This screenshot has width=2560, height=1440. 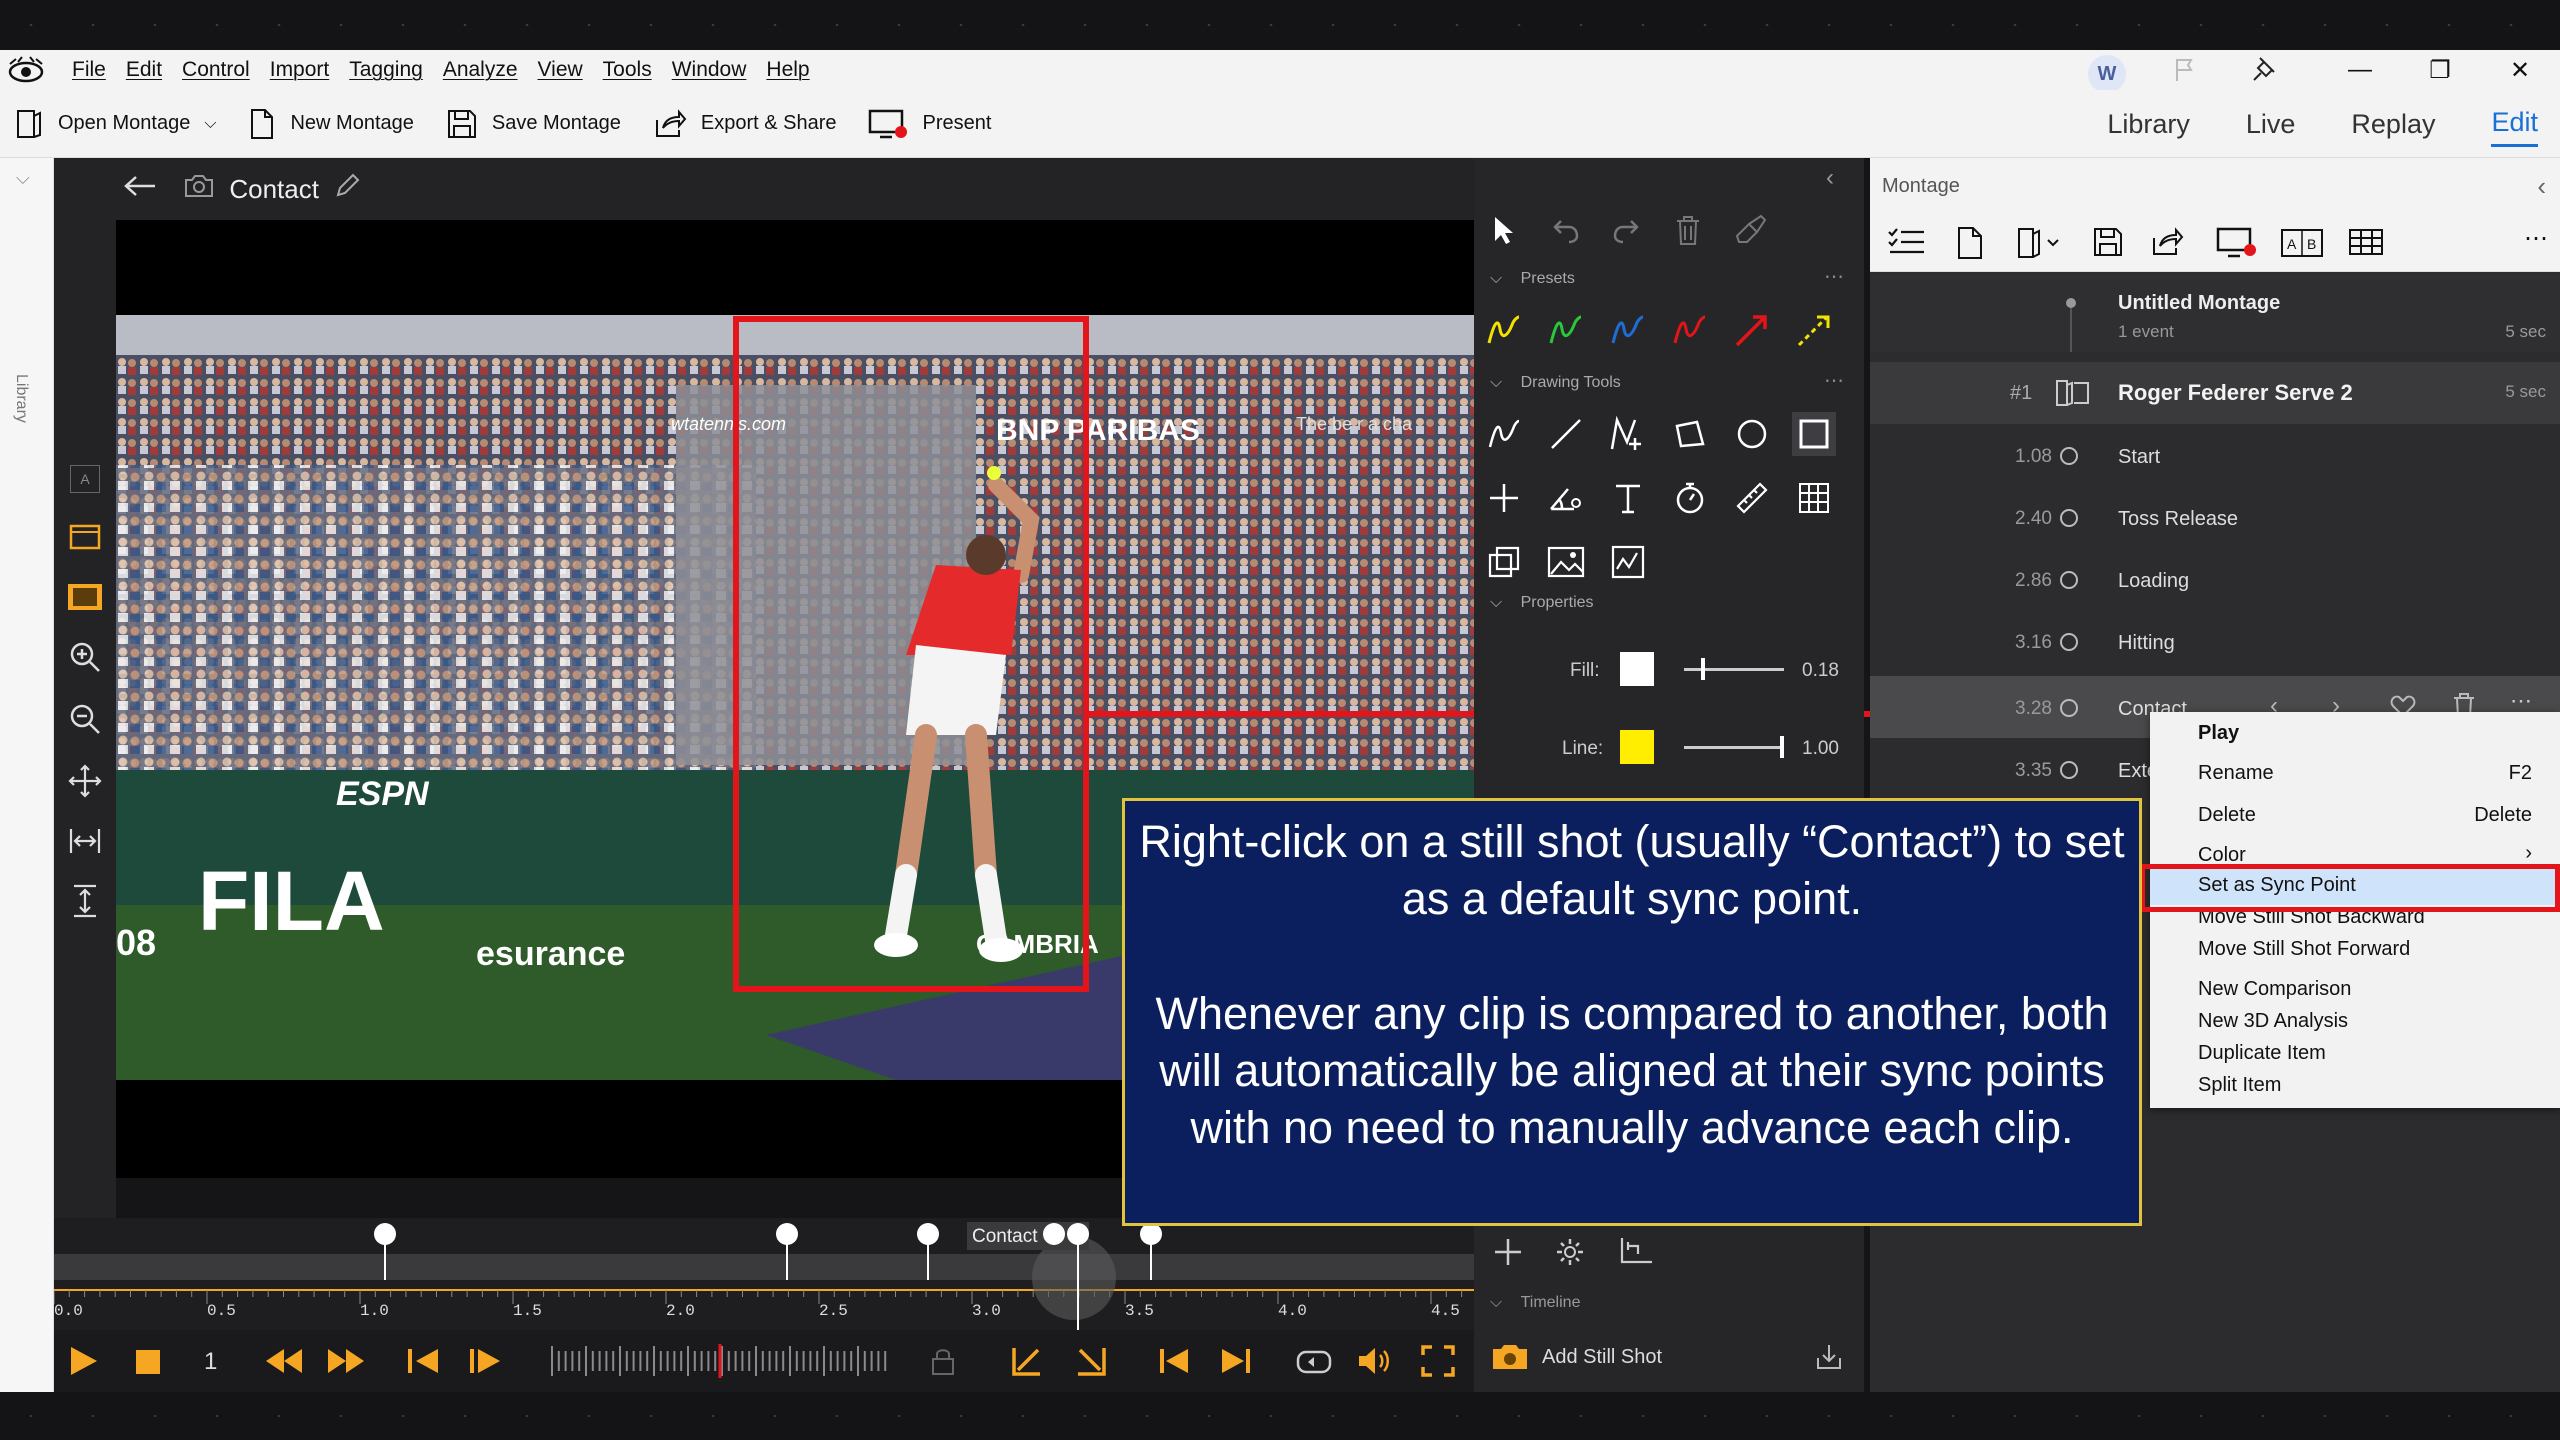 What do you see at coordinates (210, 1362) in the screenshot?
I see `frame-step-value: 1` at bounding box center [210, 1362].